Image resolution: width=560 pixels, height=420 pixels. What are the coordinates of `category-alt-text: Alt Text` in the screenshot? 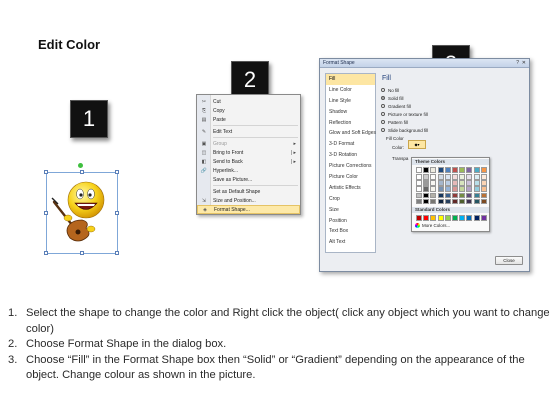 It's located at (350, 242).